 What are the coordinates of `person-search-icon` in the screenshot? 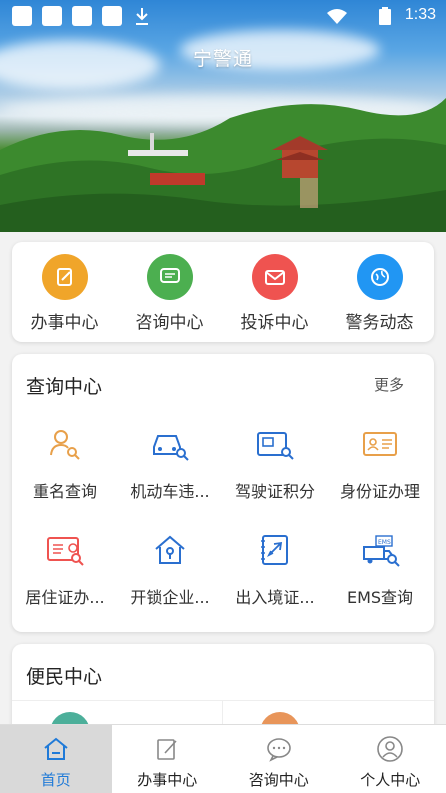 It's located at (65, 444).